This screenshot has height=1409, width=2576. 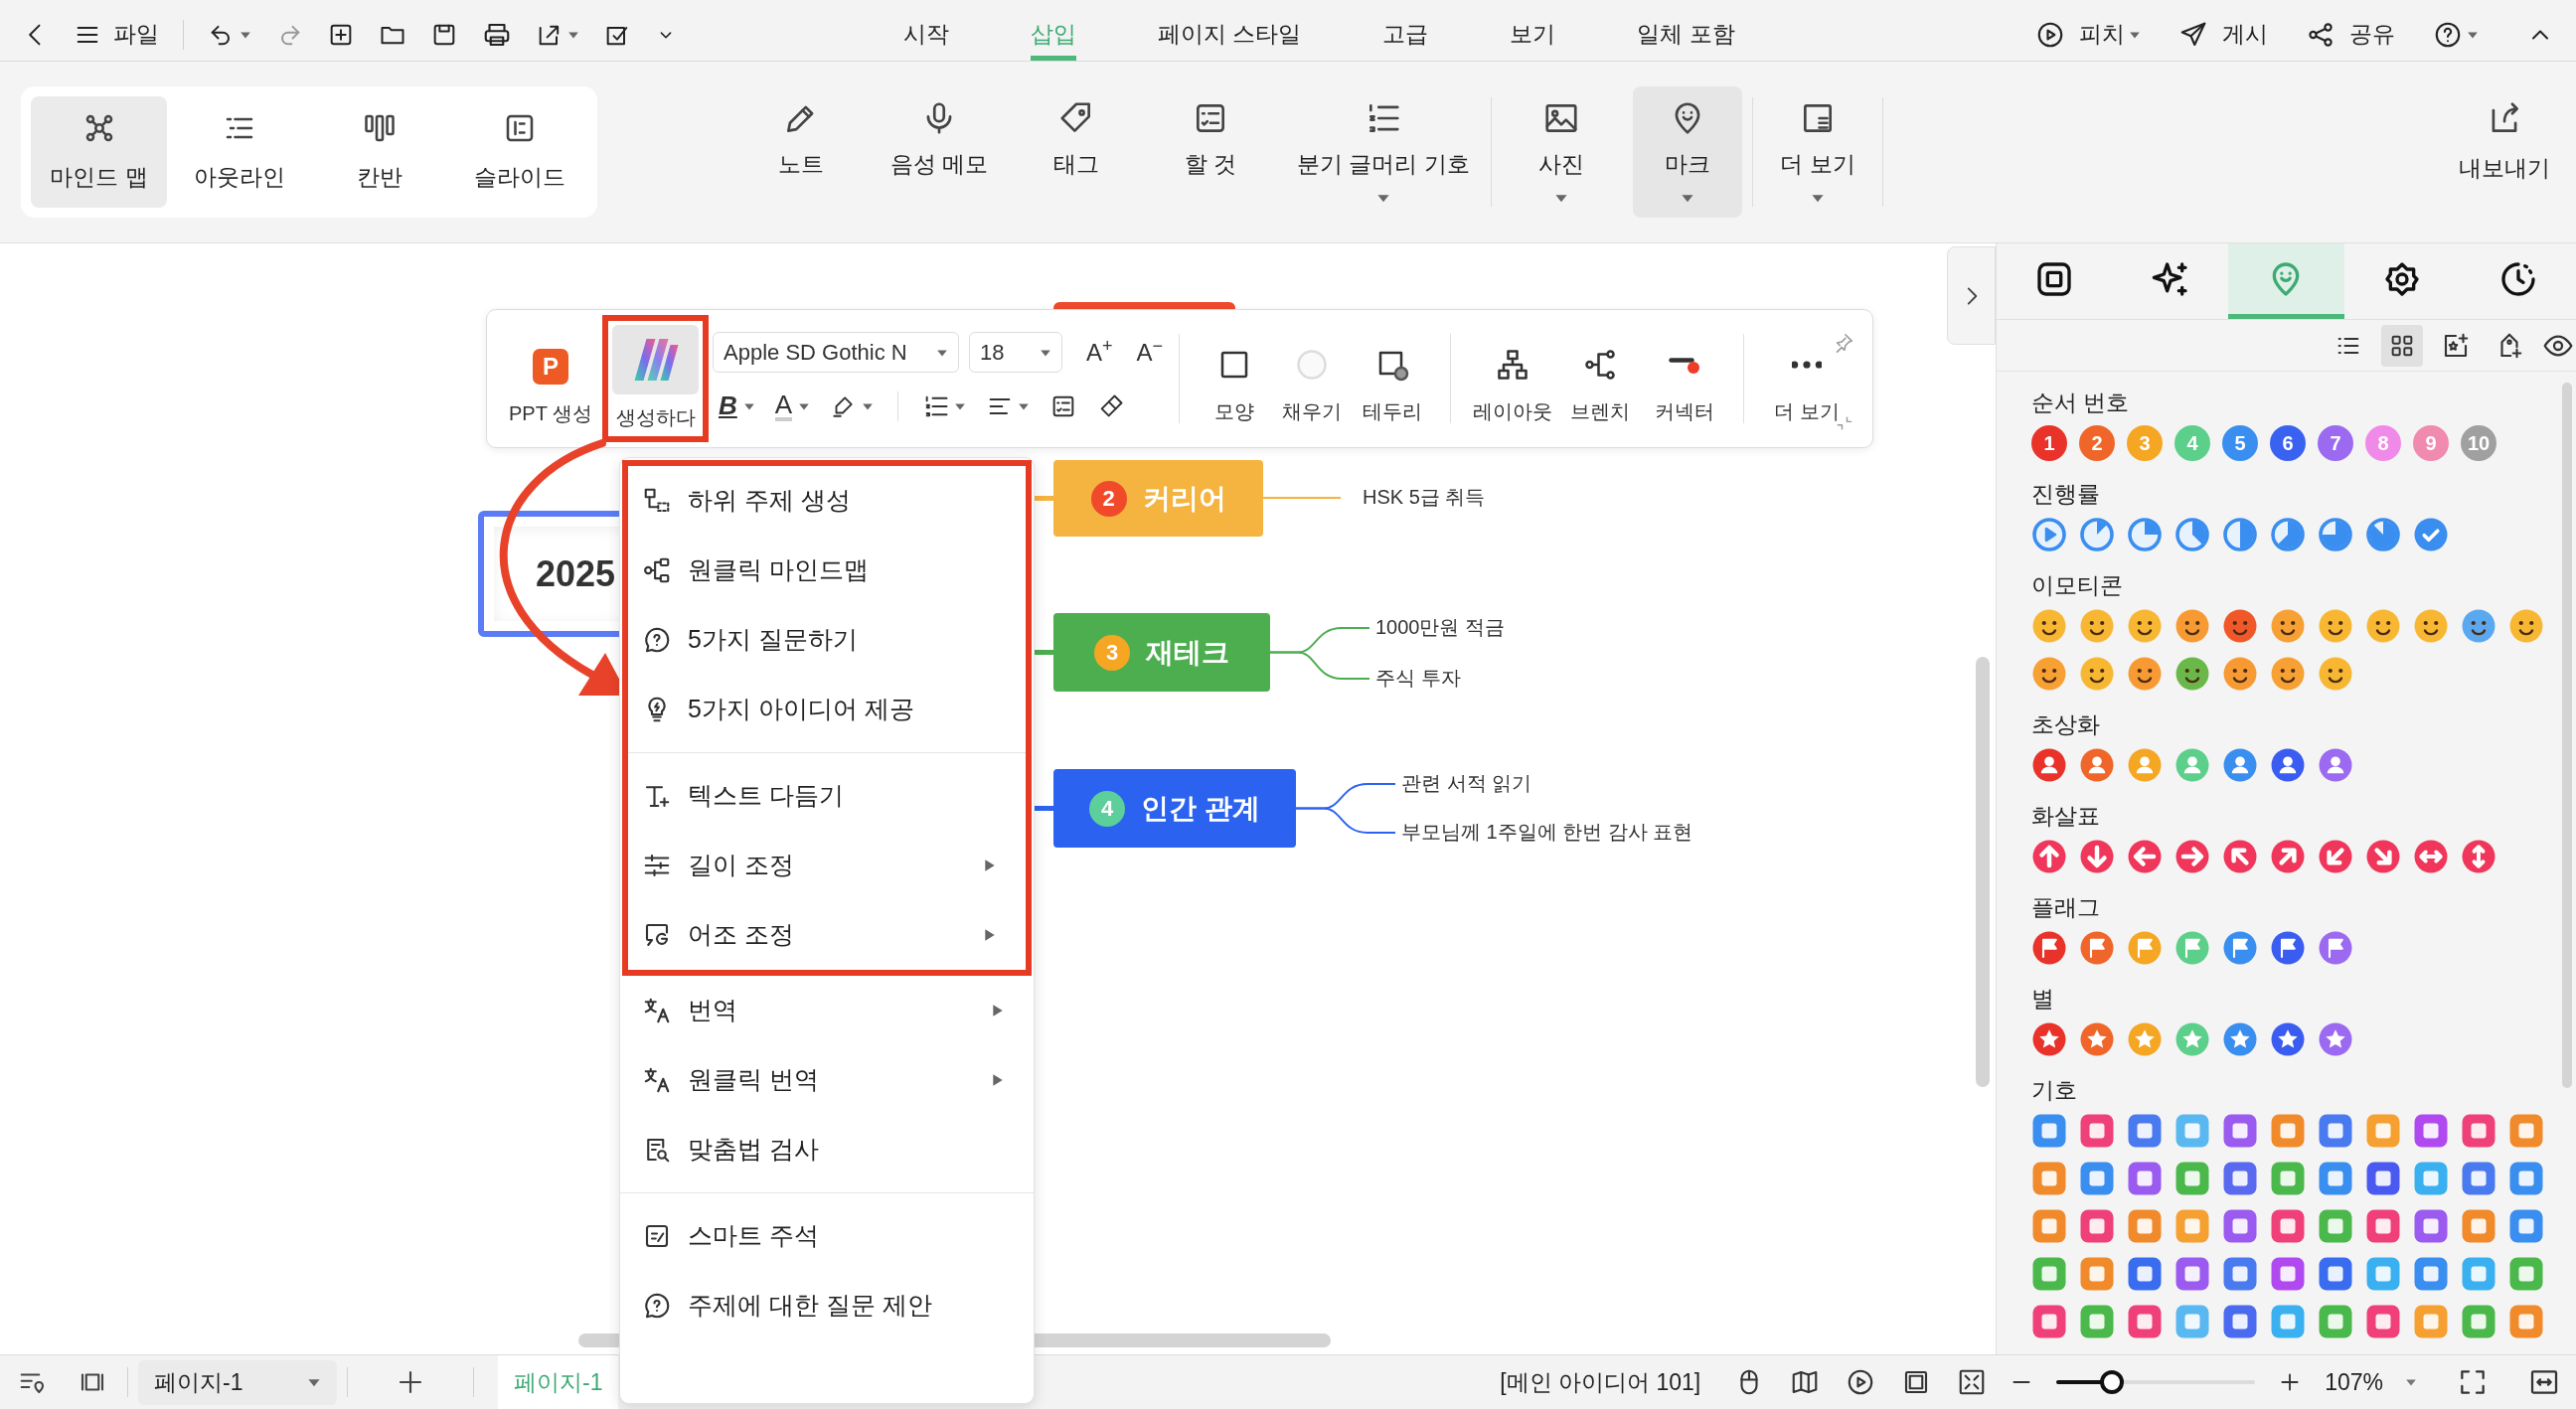 What do you see at coordinates (827, 1080) in the screenshot?
I see `menu-item: 원클릭 번역` at bounding box center [827, 1080].